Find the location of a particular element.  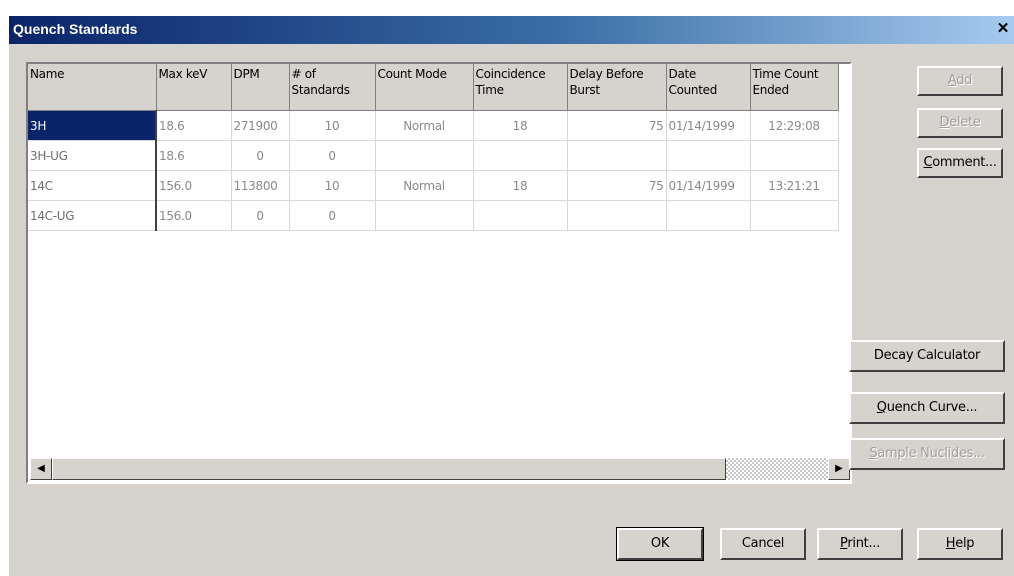

column-header-coincidence-time: Coincidence Time is located at coordinates (520, 87).